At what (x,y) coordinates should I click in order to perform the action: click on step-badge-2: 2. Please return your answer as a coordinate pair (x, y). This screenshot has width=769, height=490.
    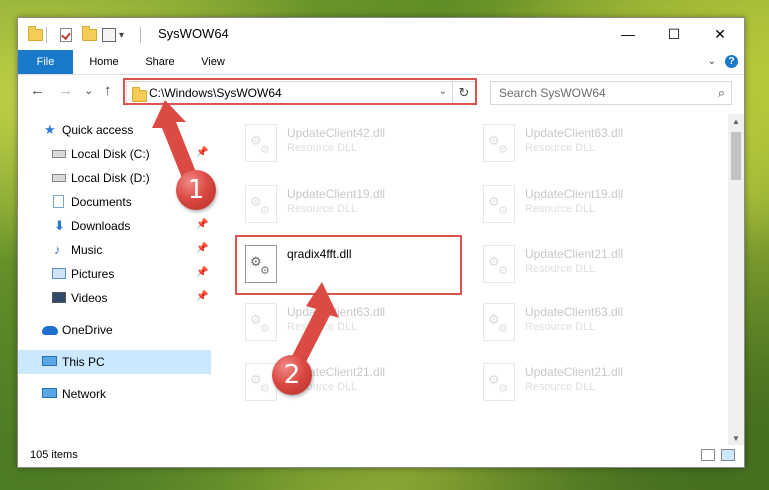
    Looking at the image, I should click on (292, 375).